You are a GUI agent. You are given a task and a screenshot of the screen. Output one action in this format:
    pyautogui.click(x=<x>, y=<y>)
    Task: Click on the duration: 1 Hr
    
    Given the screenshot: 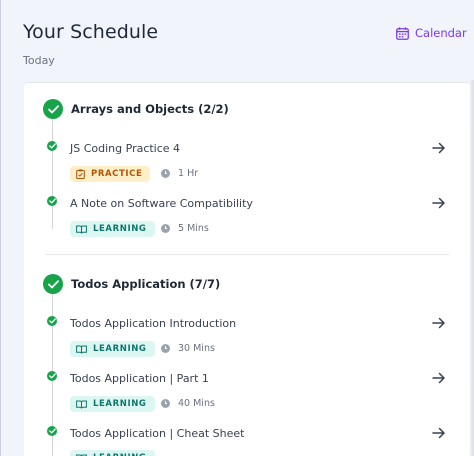 What is the action you would take?
    pyautogui.click(x=179, y=173)
    